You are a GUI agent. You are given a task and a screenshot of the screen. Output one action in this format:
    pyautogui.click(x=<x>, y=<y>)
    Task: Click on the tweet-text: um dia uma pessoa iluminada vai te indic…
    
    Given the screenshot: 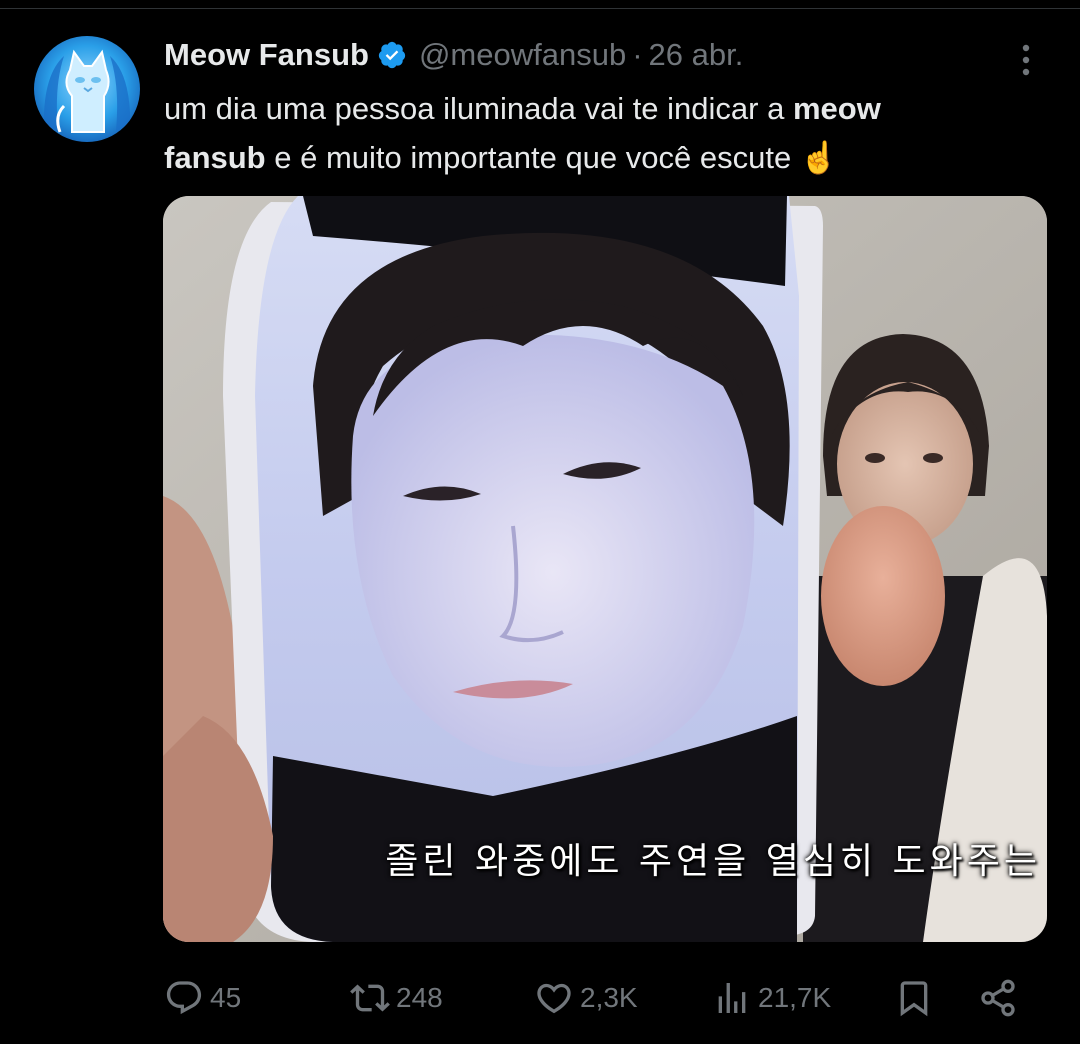 What is the action you would take?
    pyautogui.click(x=609, y=133)
    